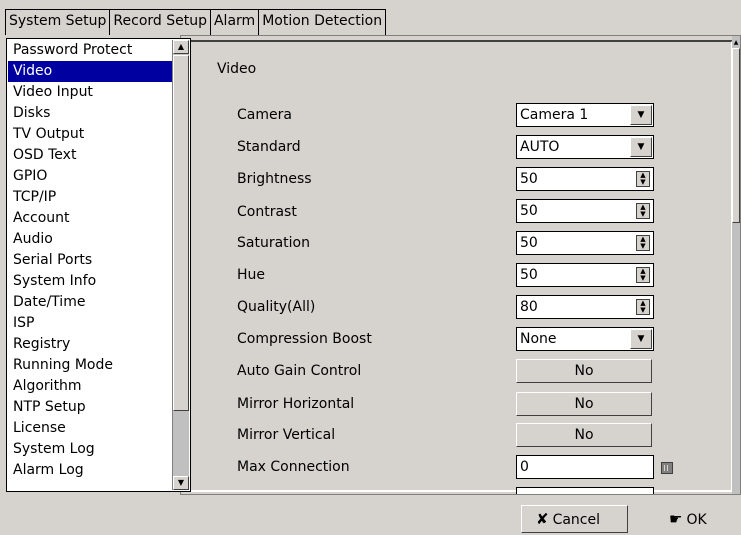 The image size is (741, 535). I want to click on brightness-value: 50, so click(529, 179).